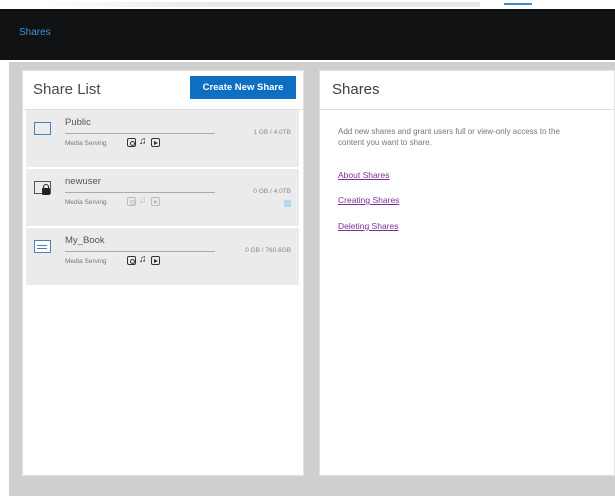 Image resolution: width=615 pixels, height=496 pixels. What do you see at coordinates (78, 122) in the screenshot?
I see `share-name: Public` at bounding box center [78, 122].